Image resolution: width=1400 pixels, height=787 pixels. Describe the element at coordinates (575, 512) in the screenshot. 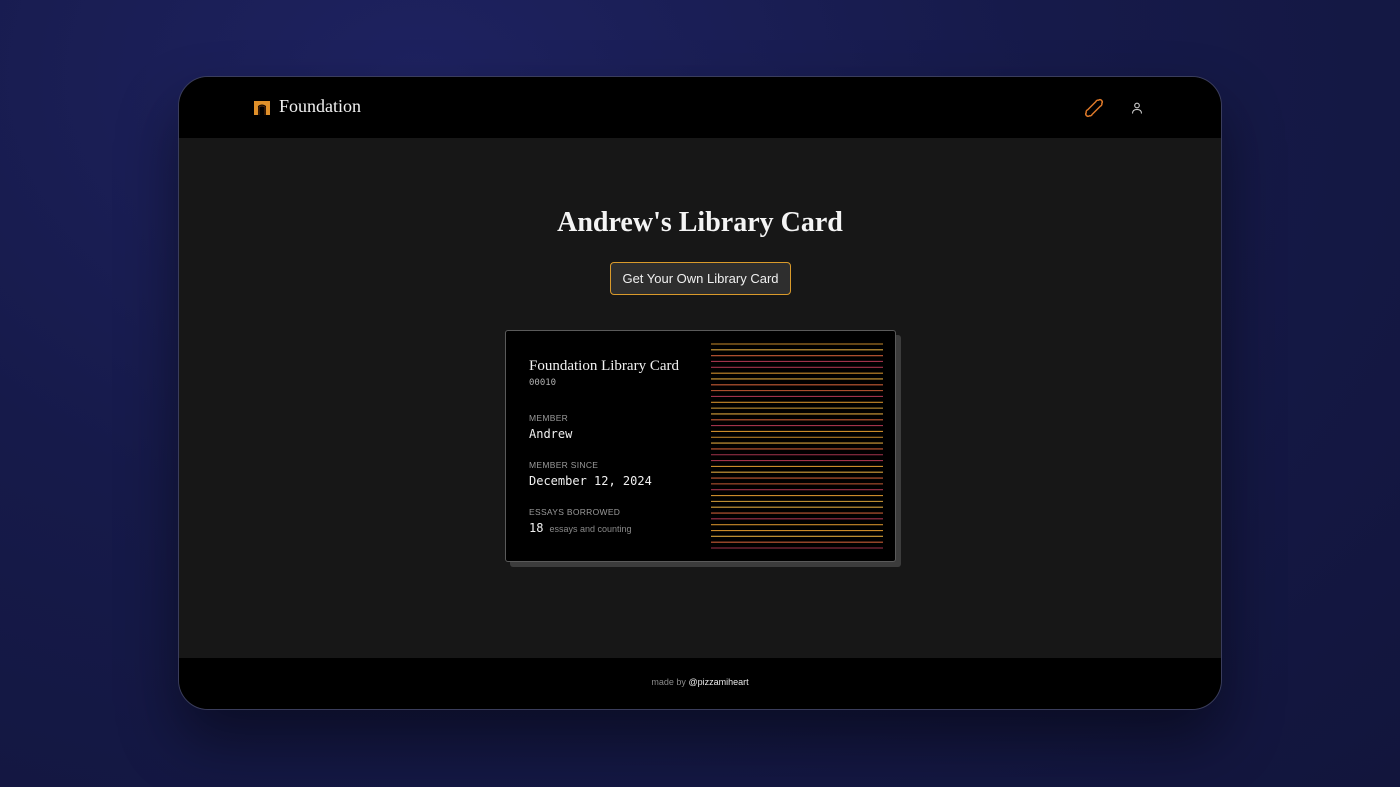

I see `essays-borrowed-label: ESSAYS BORROWED` at that location.